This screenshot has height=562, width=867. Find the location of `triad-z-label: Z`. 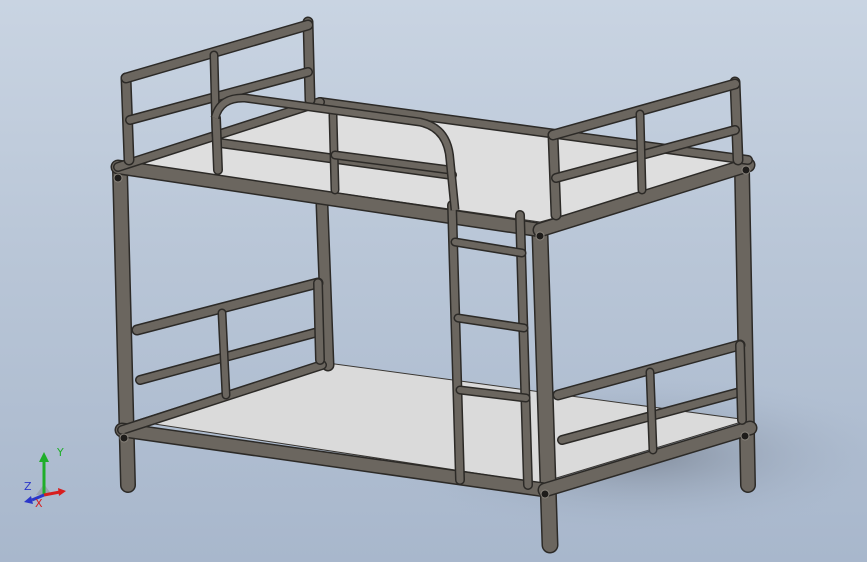

triad-z-label: Z is located at coordinates (28, 486).